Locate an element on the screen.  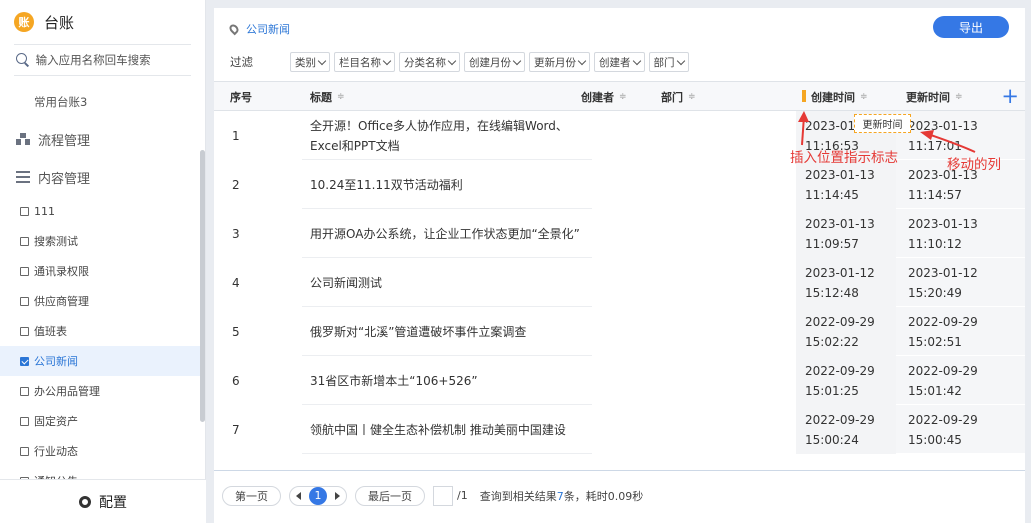
cell-updated: 2023-01-12 15:20:49 is located at coordinates (958, 282).